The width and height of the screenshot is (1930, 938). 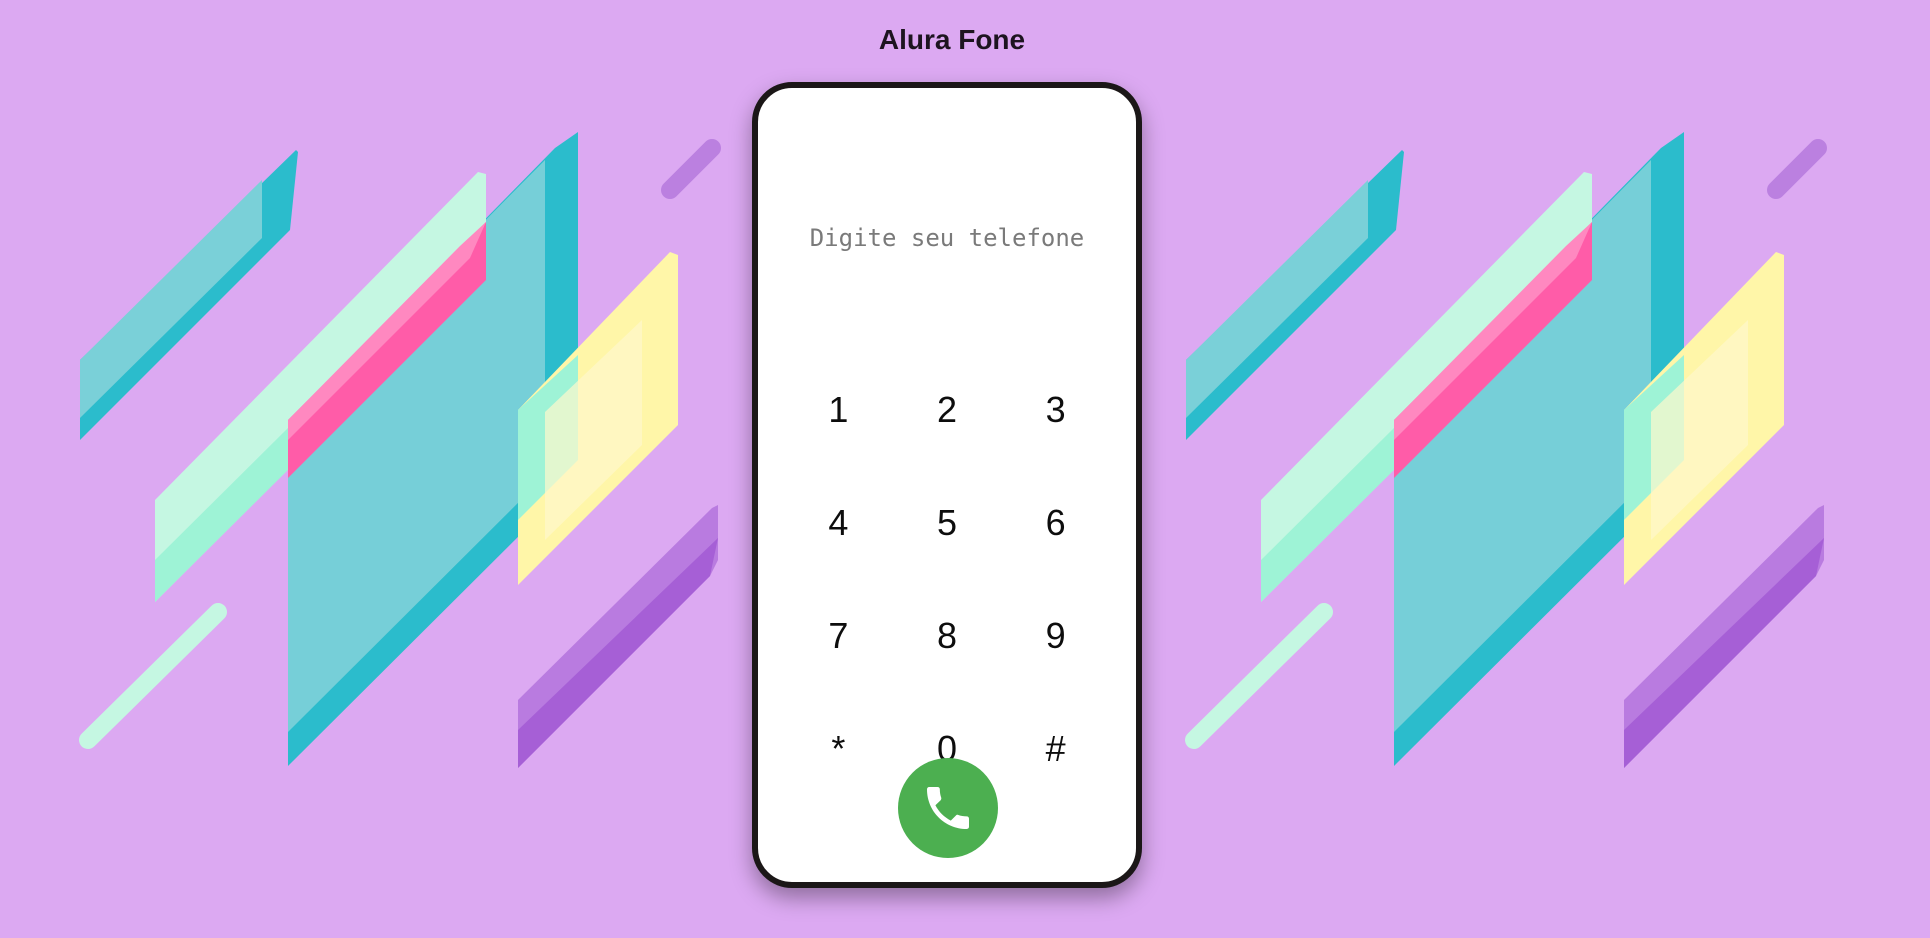 I want to click on key-9: 9, so click(x=1055, y=635).